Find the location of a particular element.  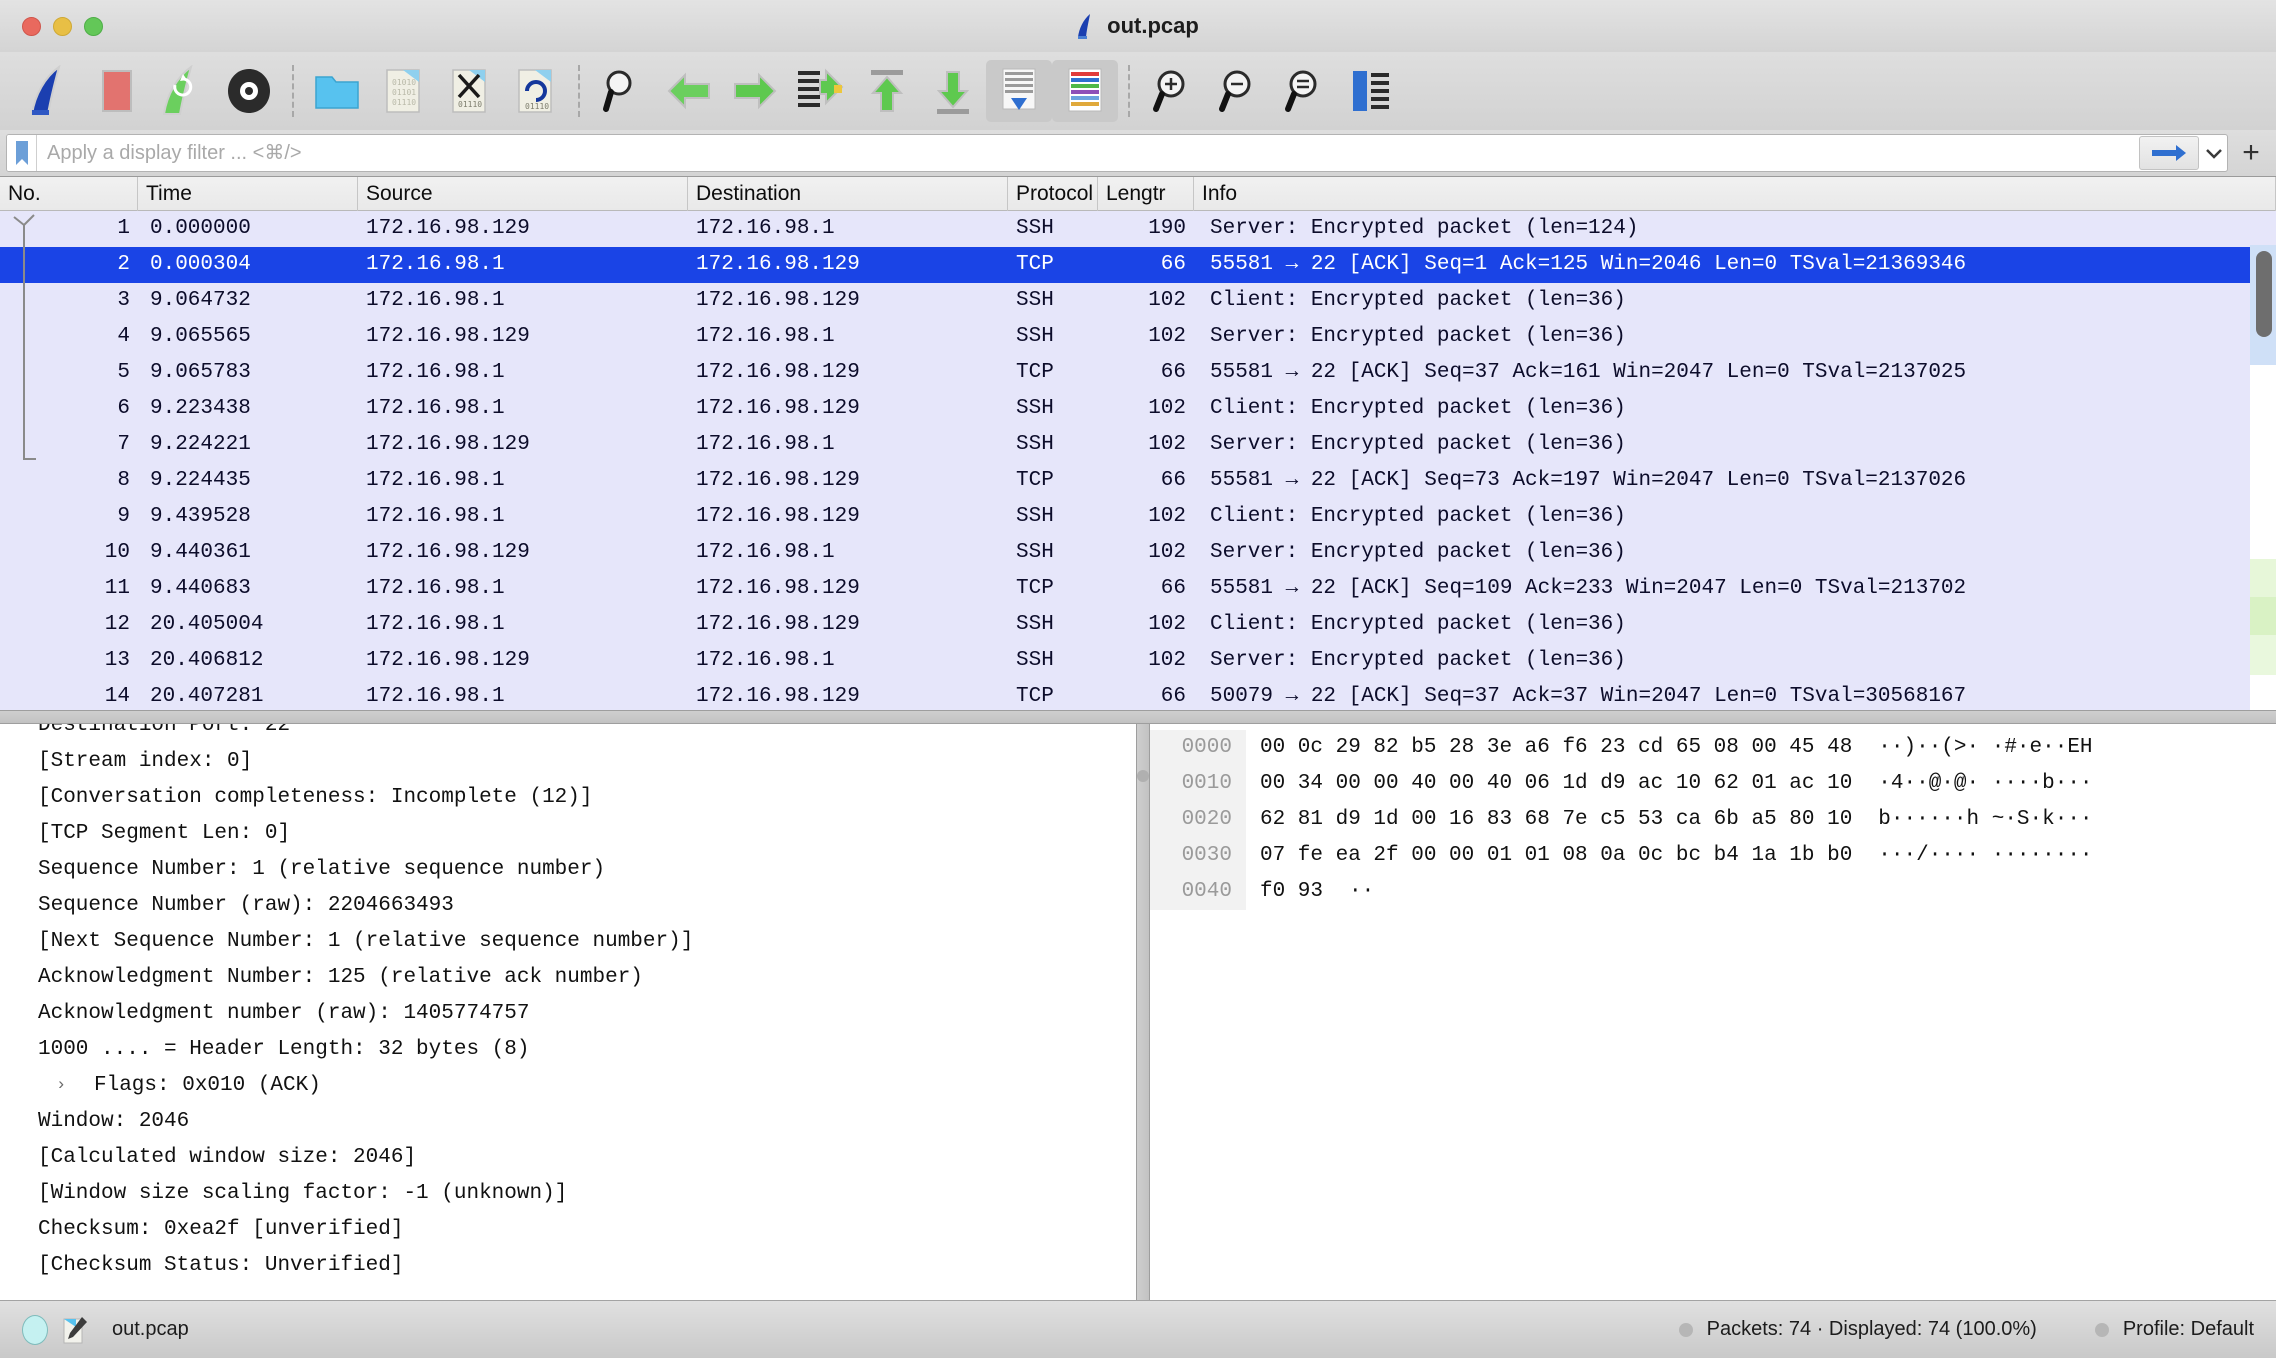

apply-filter-button is located at coordinates (2169, 153).